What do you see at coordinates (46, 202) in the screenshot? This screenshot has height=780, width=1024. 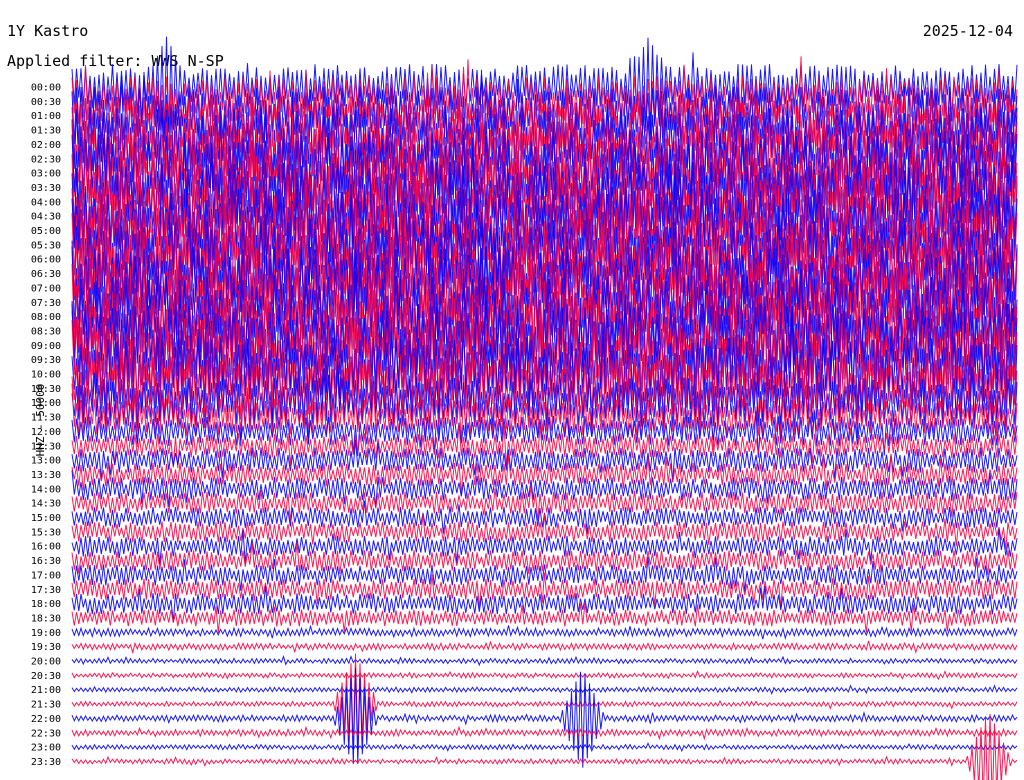 I see `time-tick-label: 04:00` at bounding box center [46, 202].